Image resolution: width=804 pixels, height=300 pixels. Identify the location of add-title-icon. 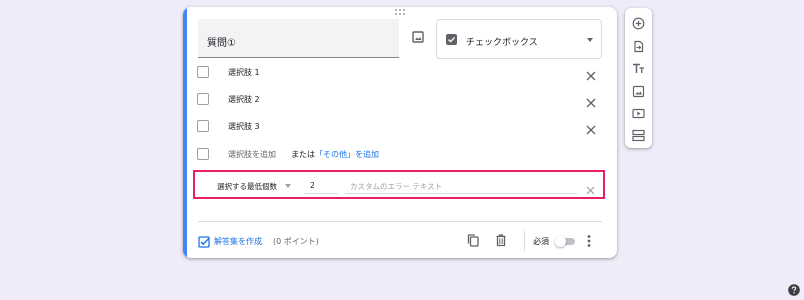
(638, 66).